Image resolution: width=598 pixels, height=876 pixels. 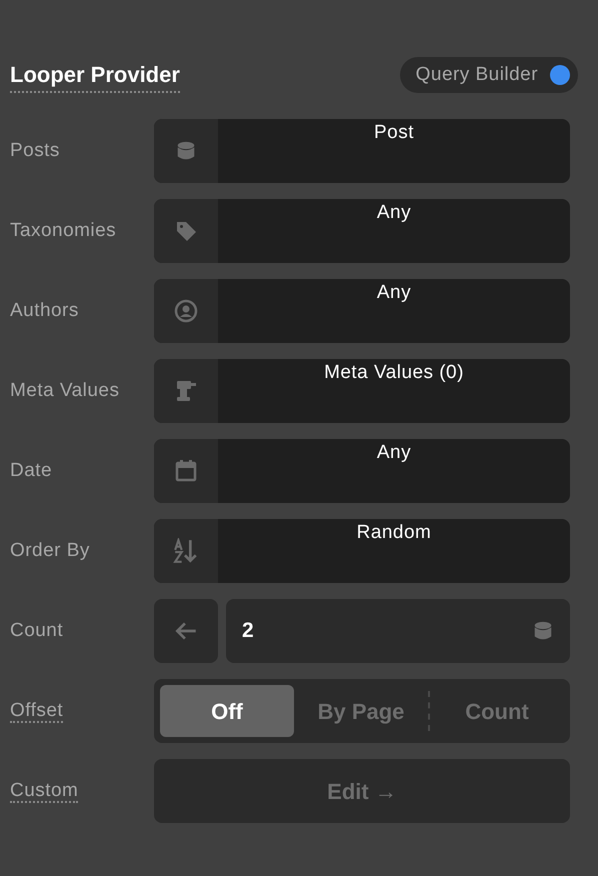 I want to click on select-field: Random, so click(x=362, y=551).